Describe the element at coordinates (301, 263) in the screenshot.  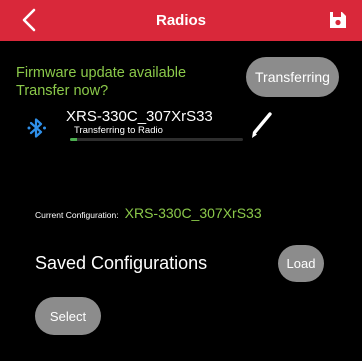
I see `load-button: Load` at that location.